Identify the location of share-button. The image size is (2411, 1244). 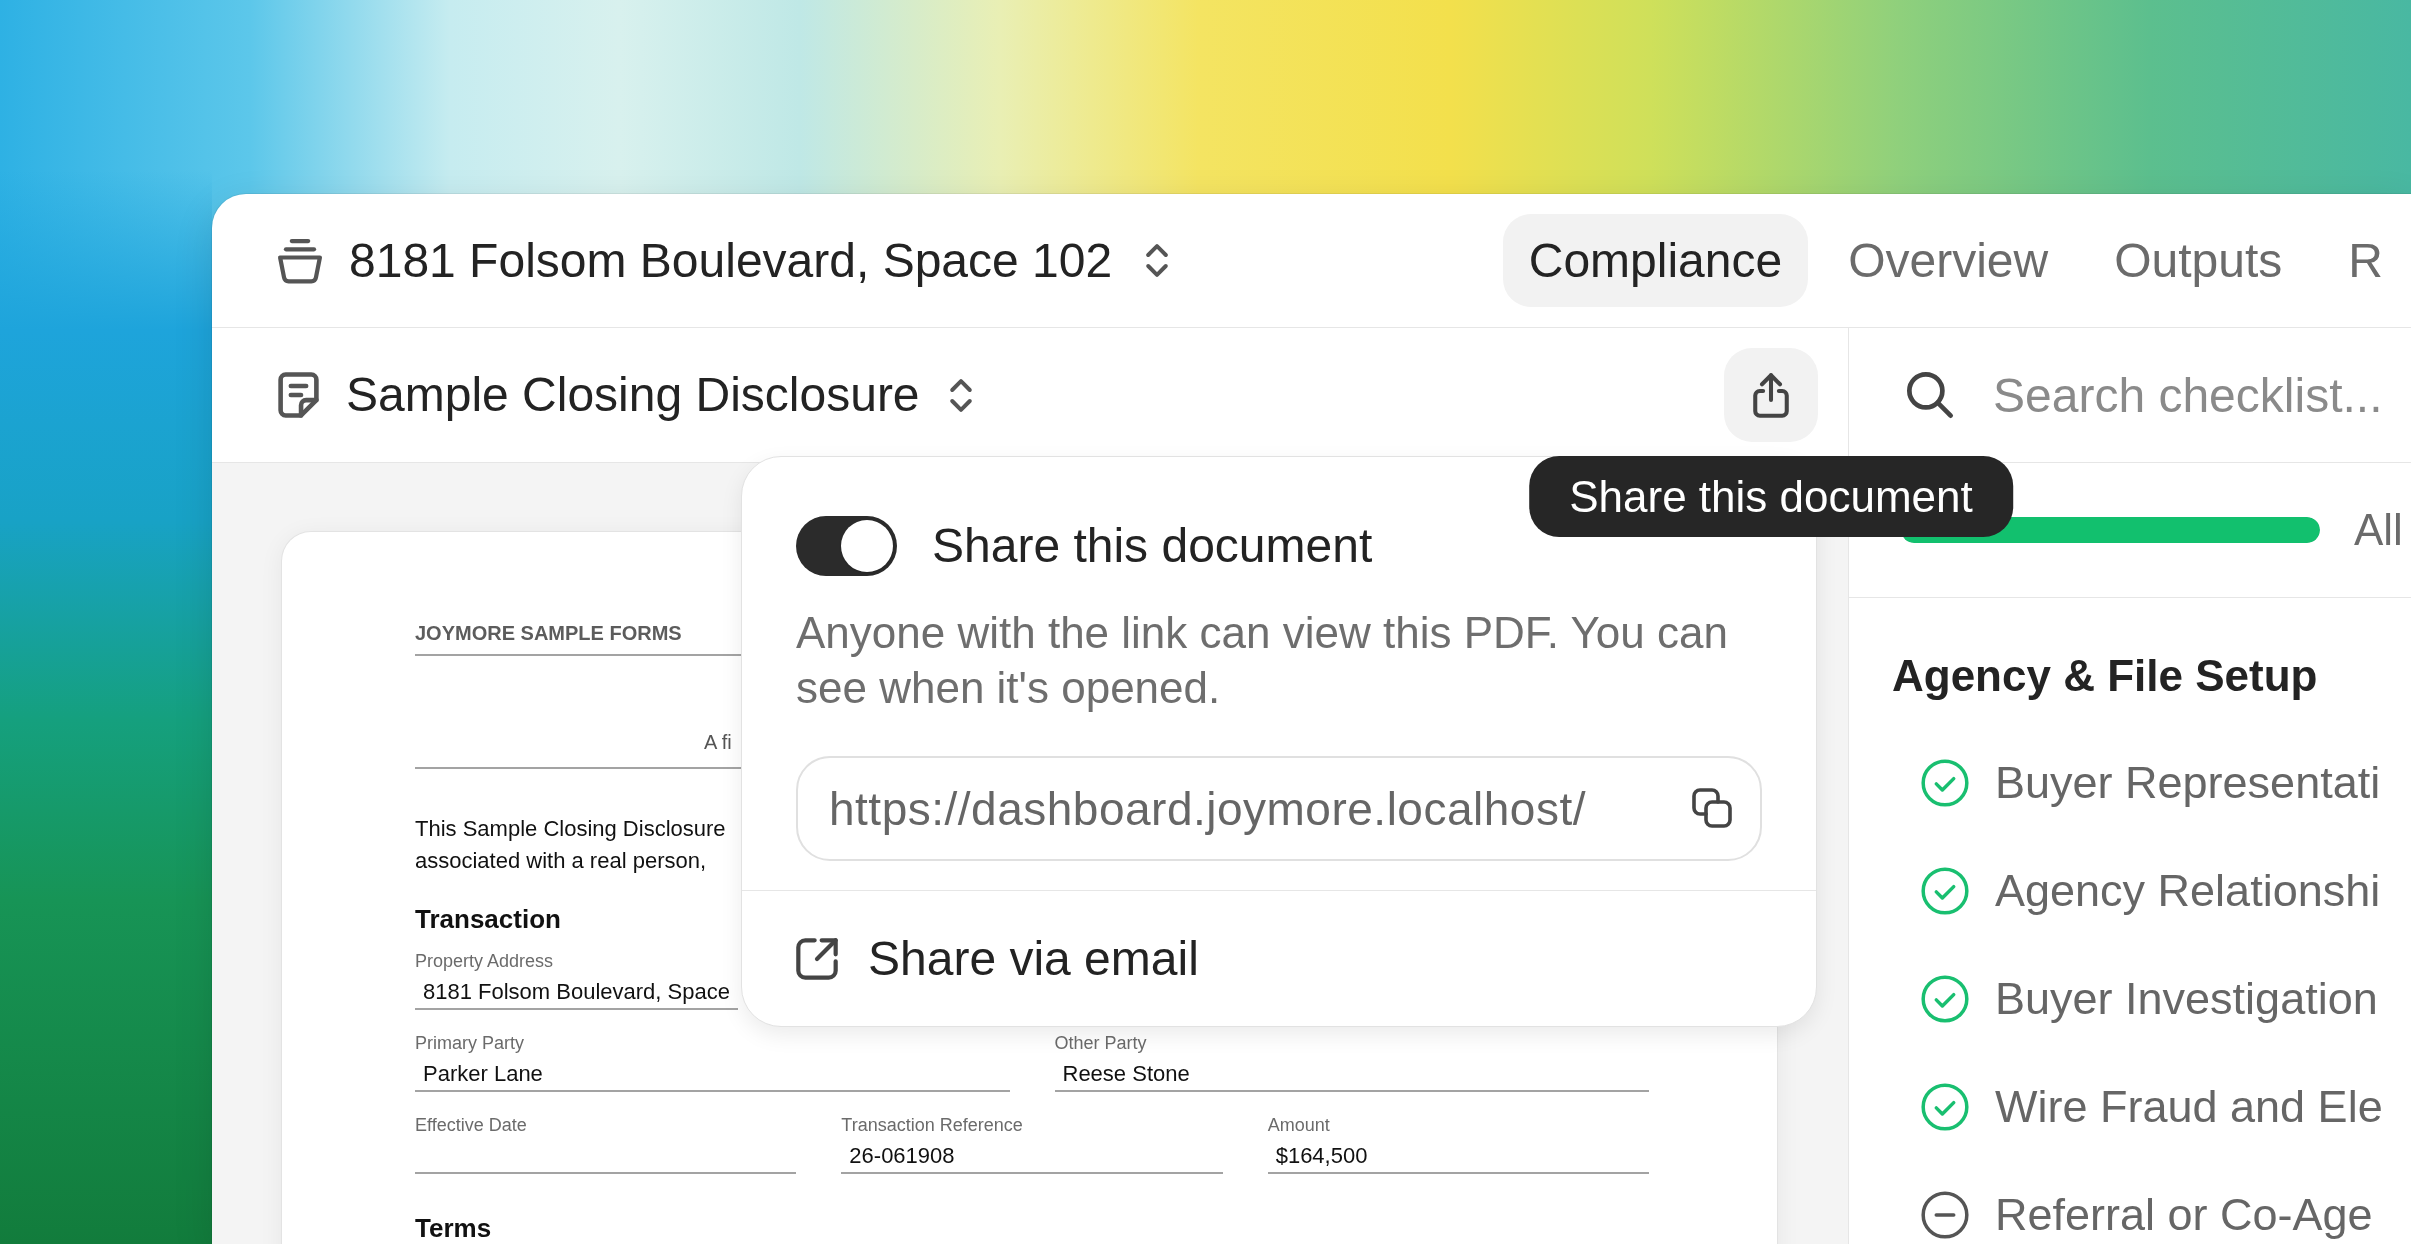
(1771, 395).